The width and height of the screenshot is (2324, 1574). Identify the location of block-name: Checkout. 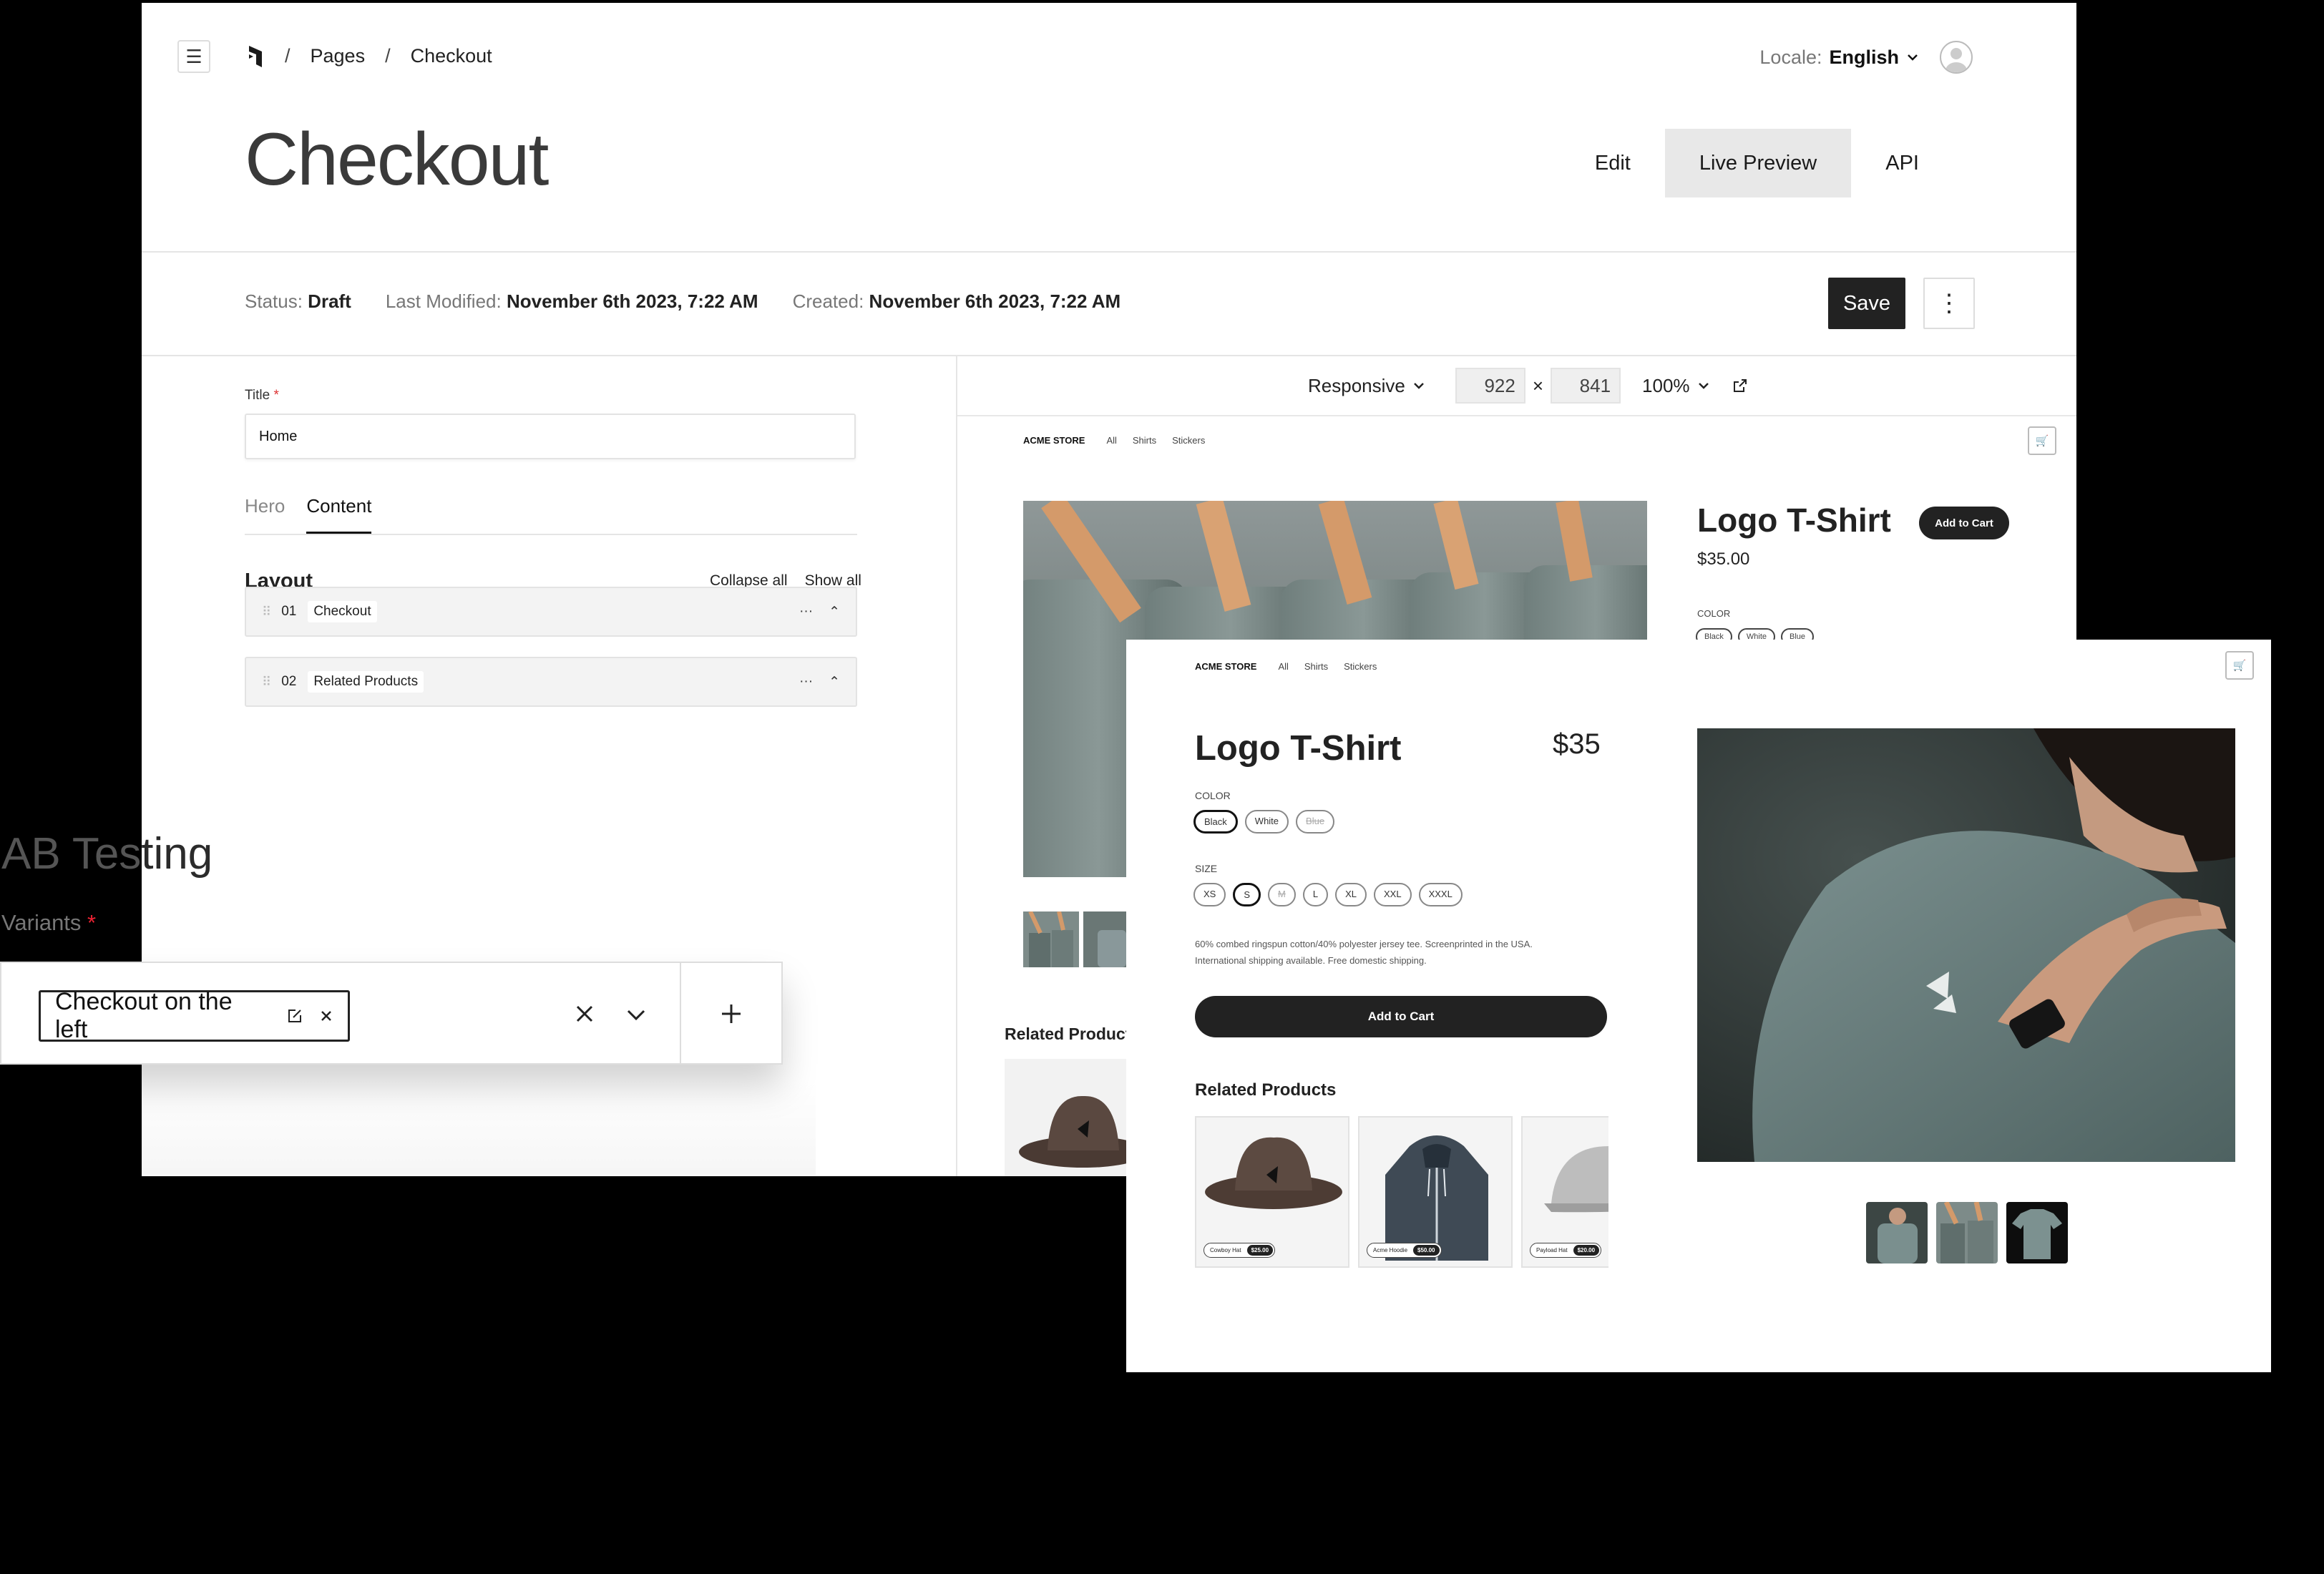
(343, 611).